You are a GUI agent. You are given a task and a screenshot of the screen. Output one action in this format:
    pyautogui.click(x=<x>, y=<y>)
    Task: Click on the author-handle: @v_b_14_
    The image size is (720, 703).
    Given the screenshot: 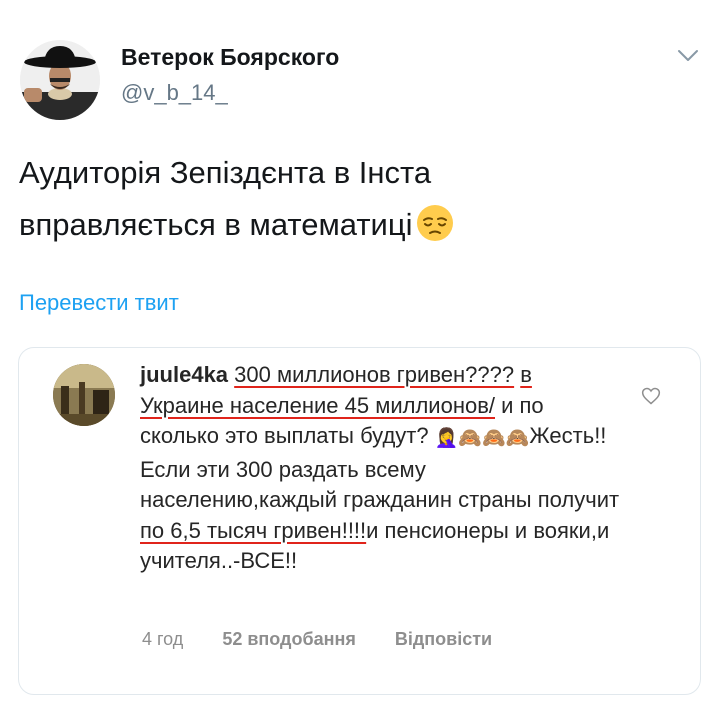 What is the action you would take?
    pyautogui.click(x=174, y=93)
    